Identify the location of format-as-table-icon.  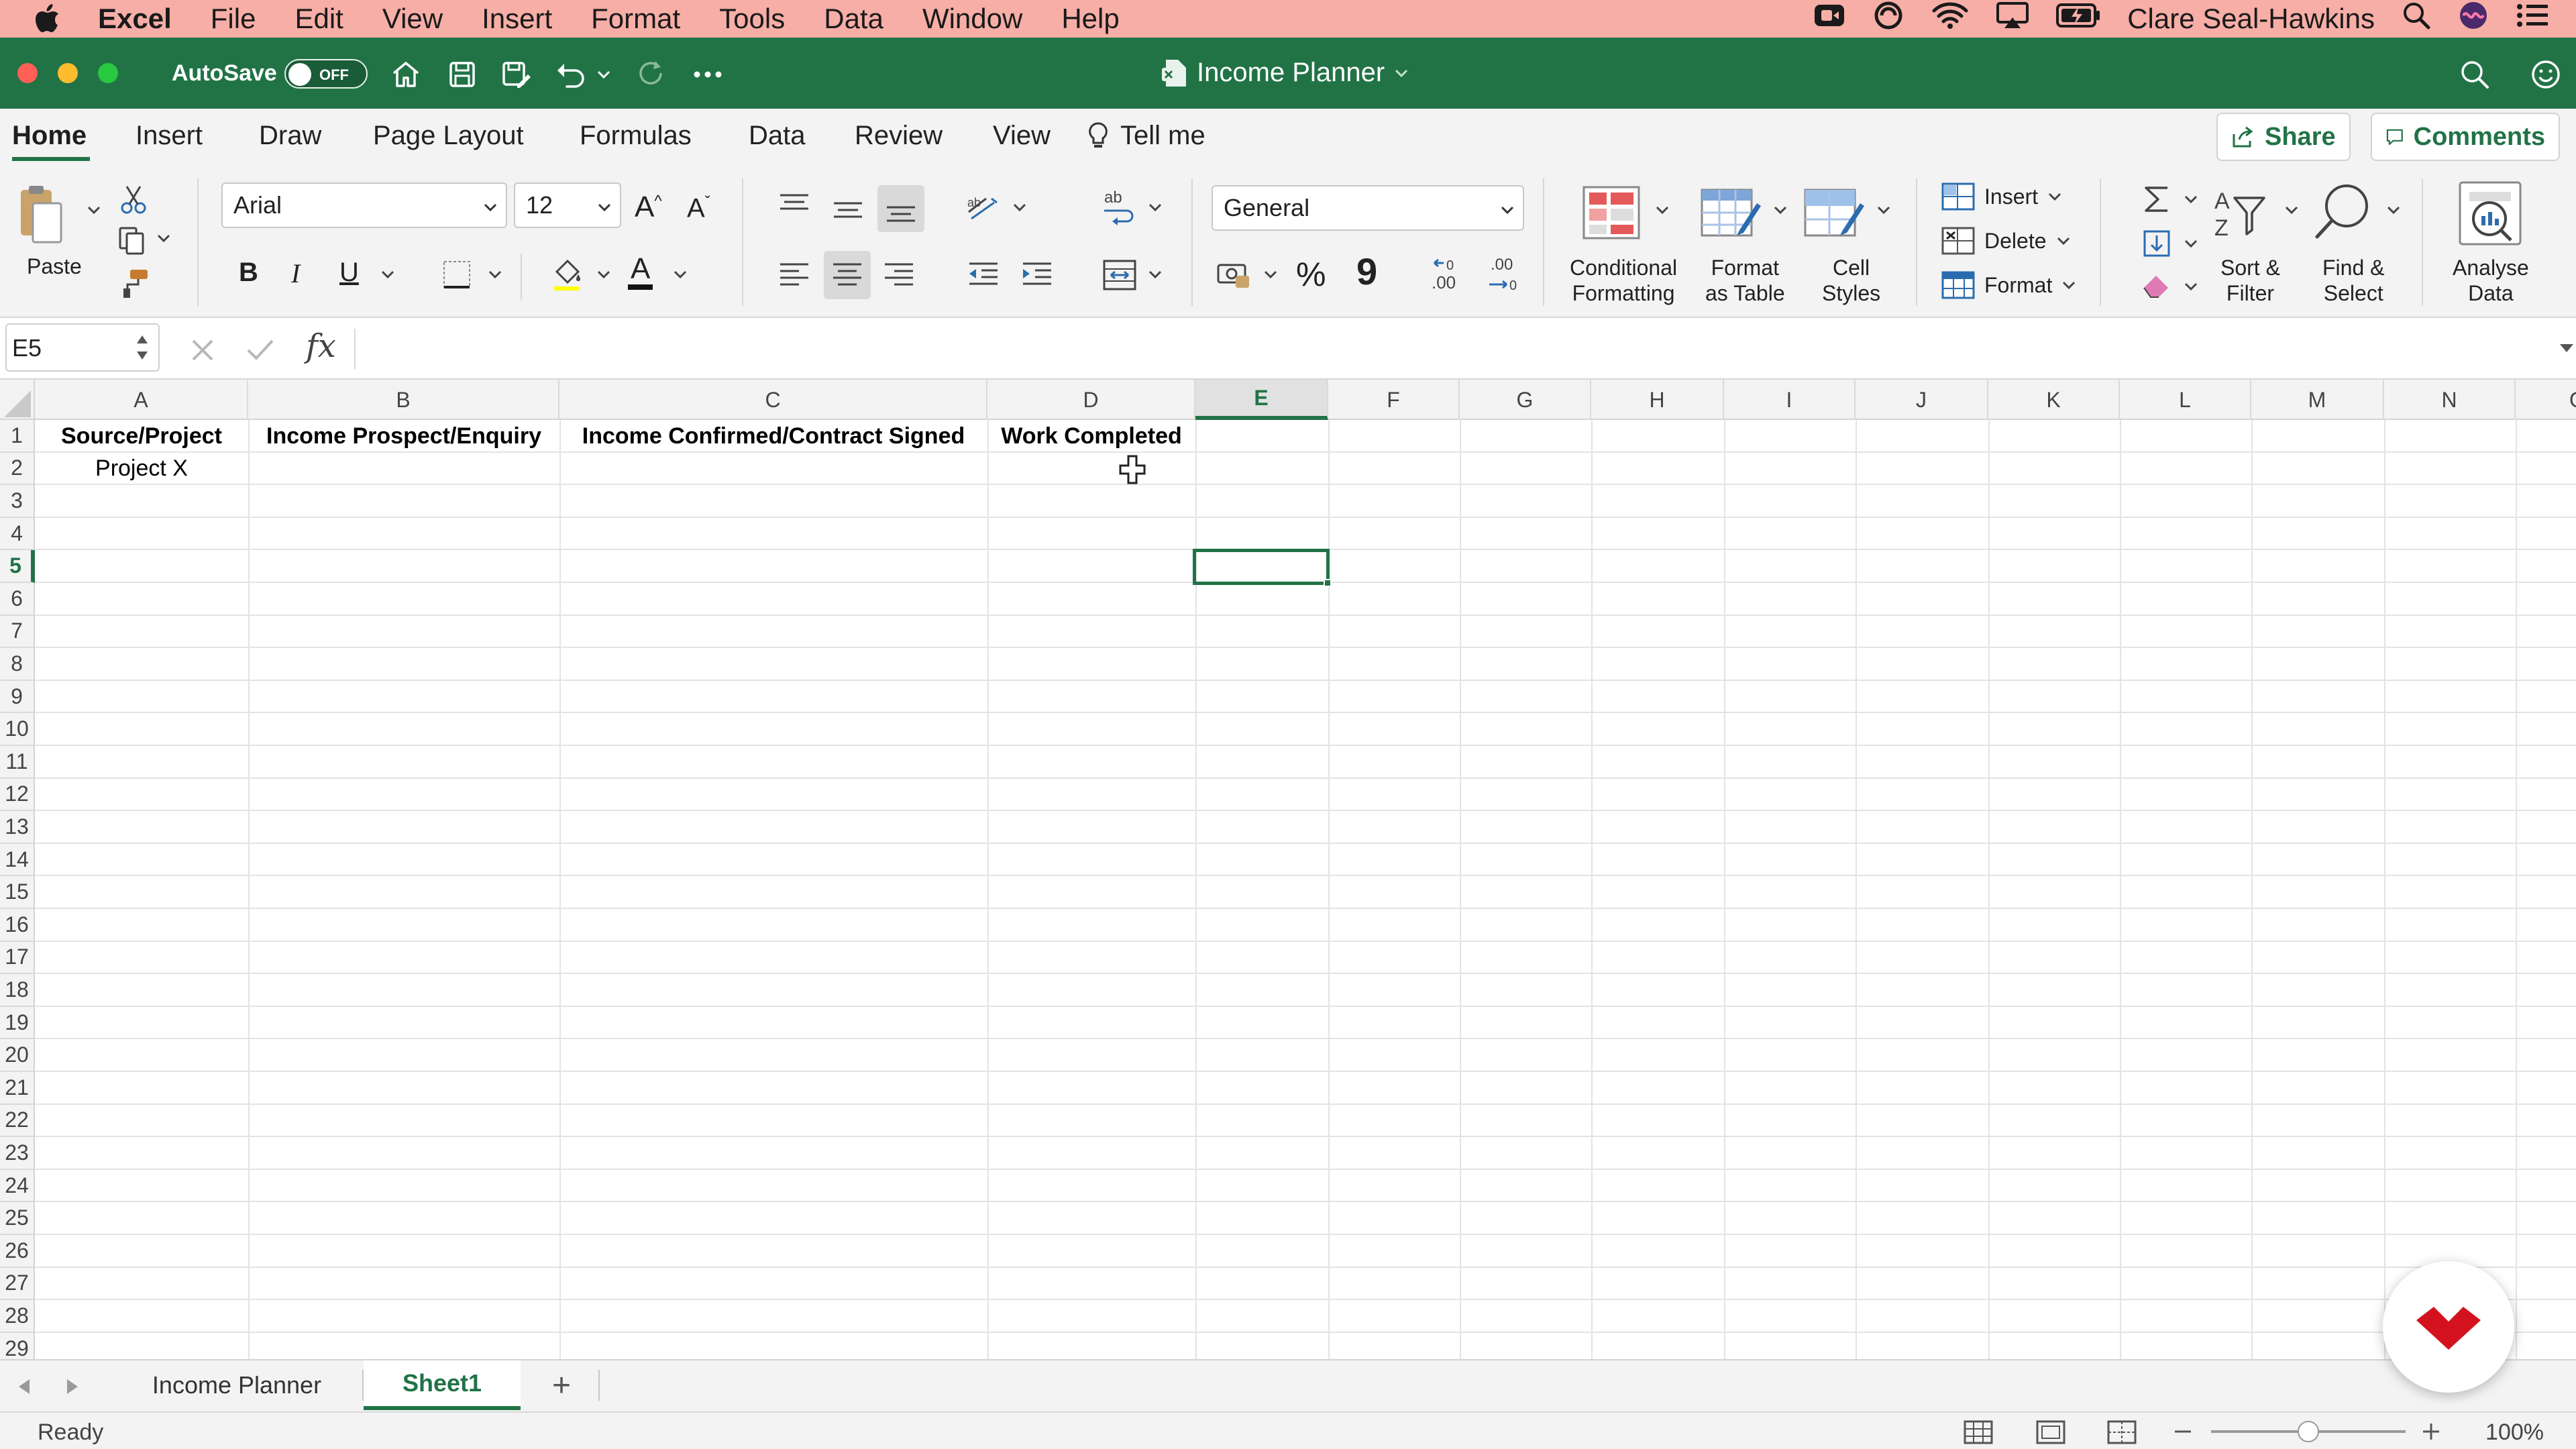
(1731, 212).